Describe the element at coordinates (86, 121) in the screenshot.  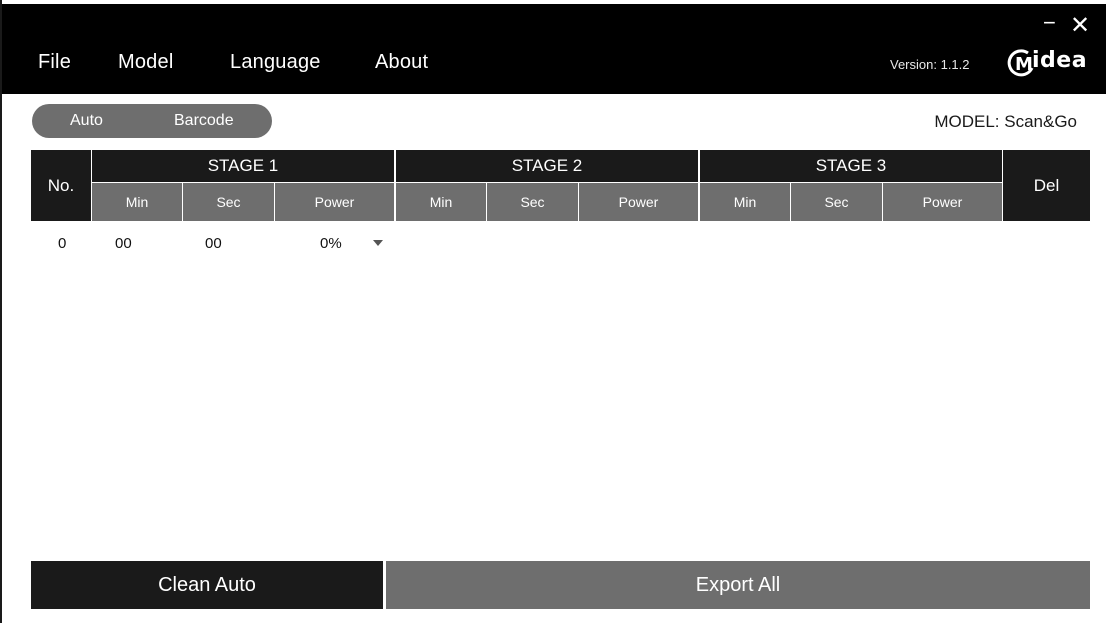
I see `mode-auto-option: Auto` at that location.